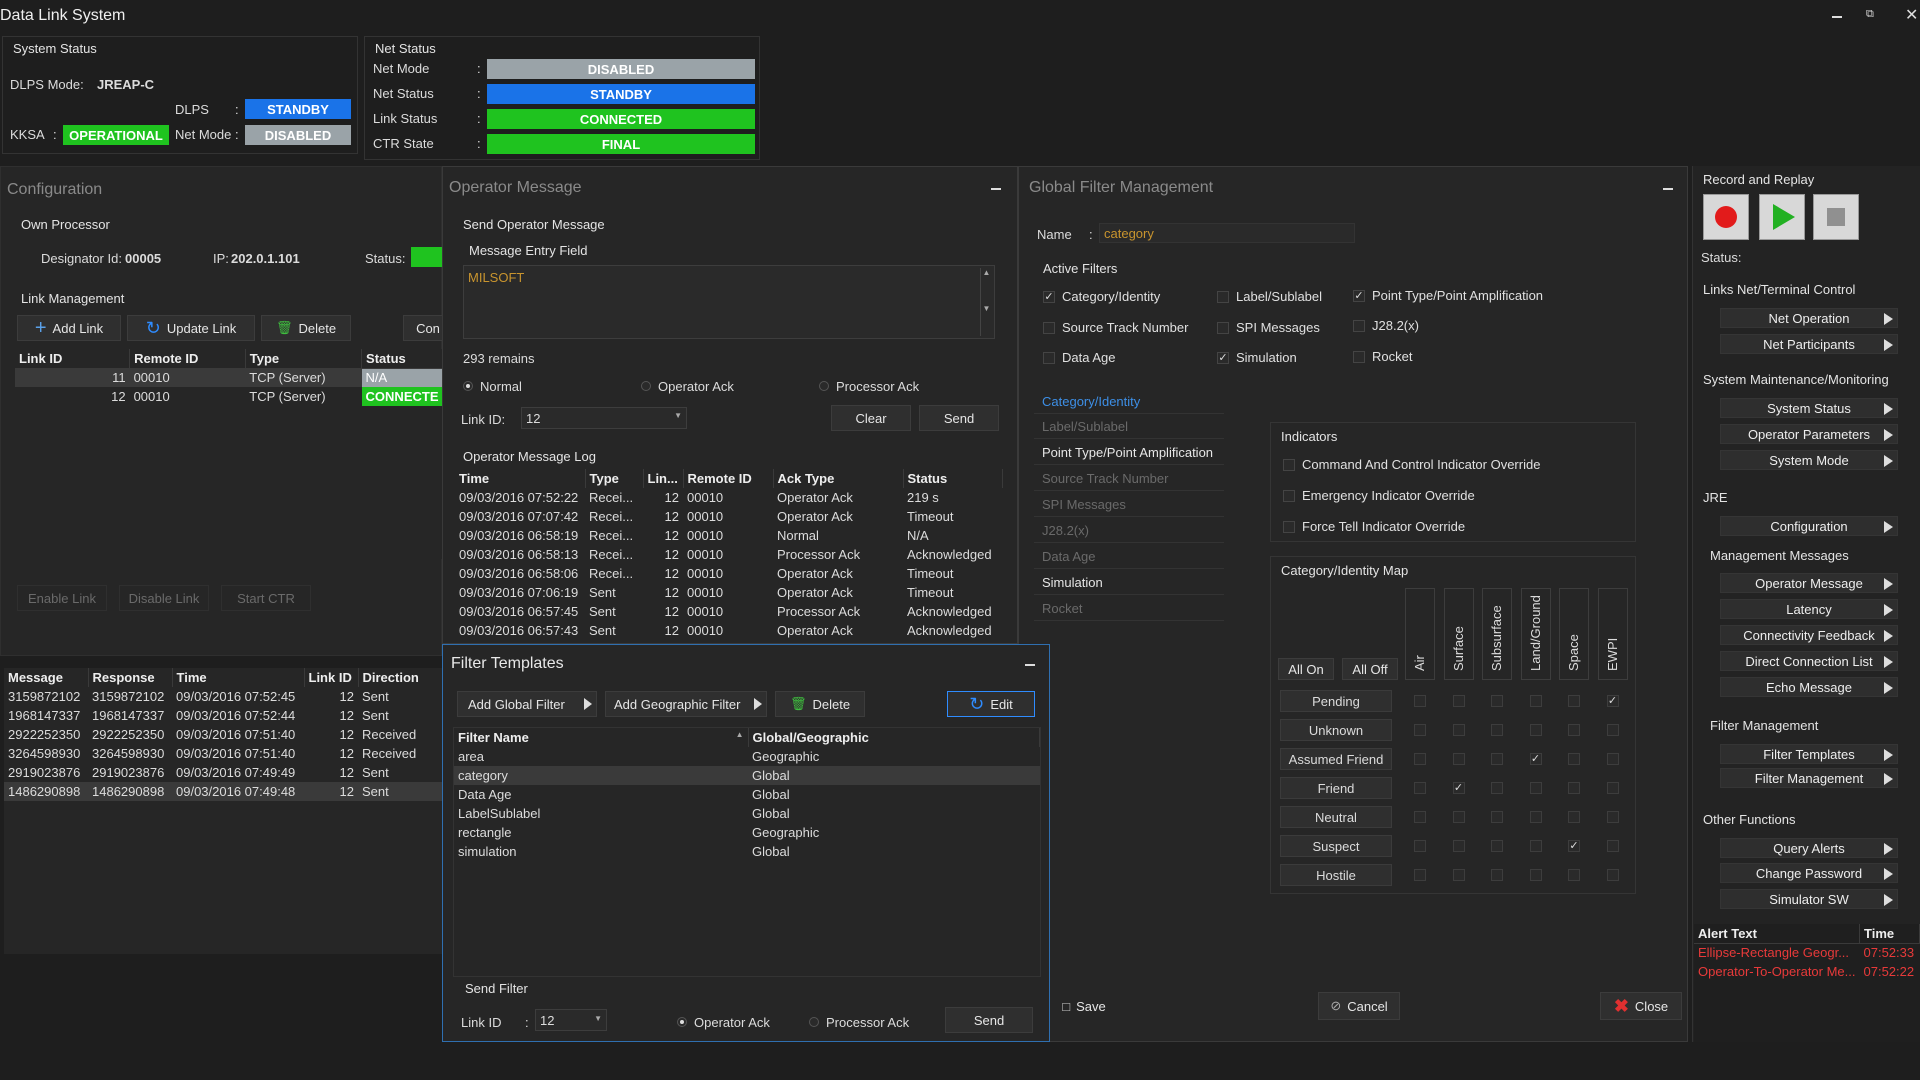 This screenshot has width=1920, height=1080. I want to click on column-header: Message, so click(46, 677).